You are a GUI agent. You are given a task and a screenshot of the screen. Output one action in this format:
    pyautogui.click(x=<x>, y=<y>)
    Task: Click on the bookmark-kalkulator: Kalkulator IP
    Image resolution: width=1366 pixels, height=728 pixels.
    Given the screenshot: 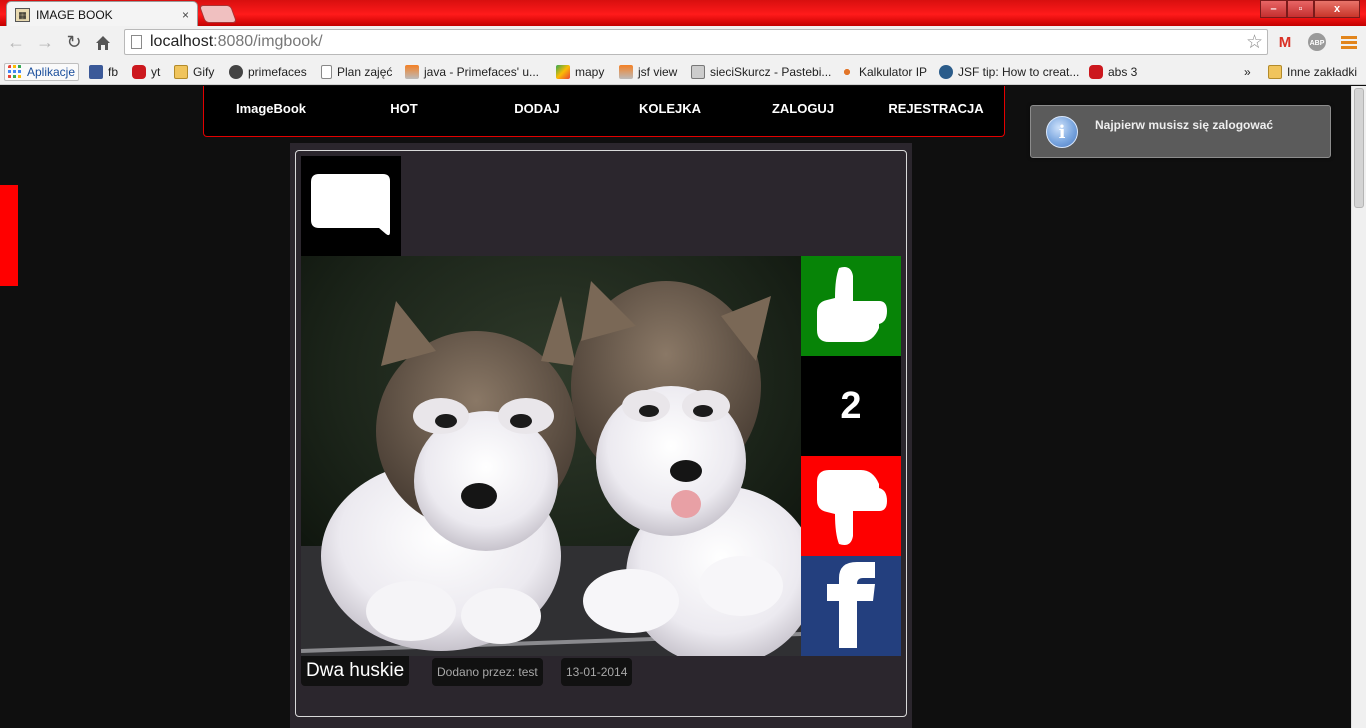 What is the action you would take?
    pyautogui.click(x=883, y=72)
    